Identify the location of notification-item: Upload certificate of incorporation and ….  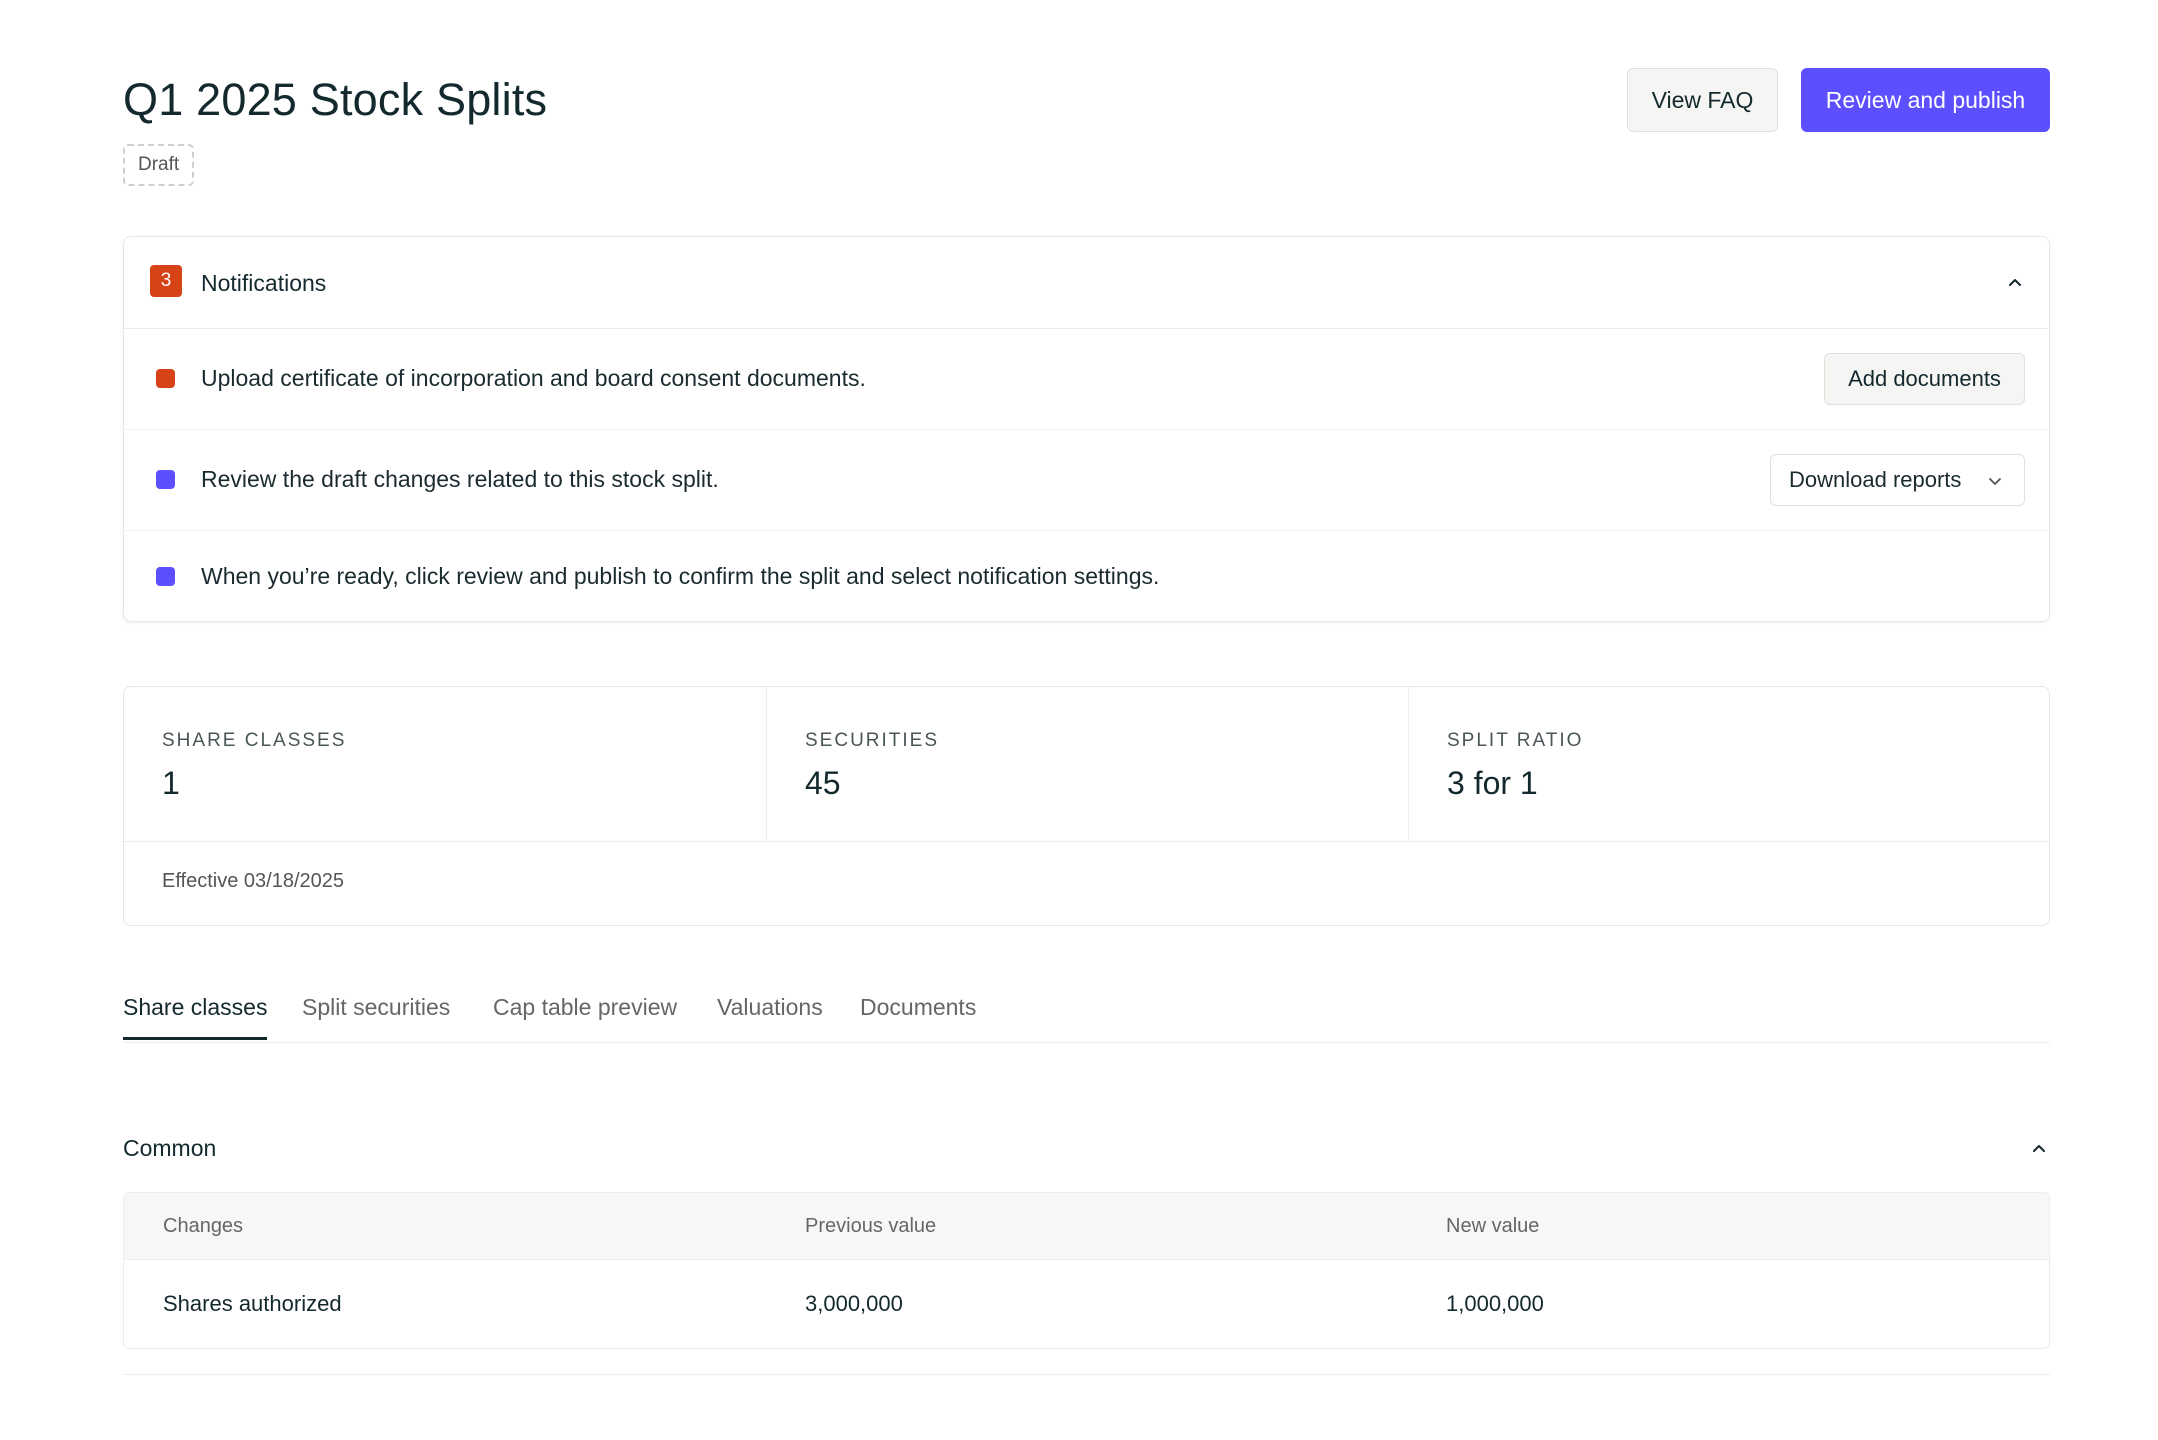
(1086, 379).